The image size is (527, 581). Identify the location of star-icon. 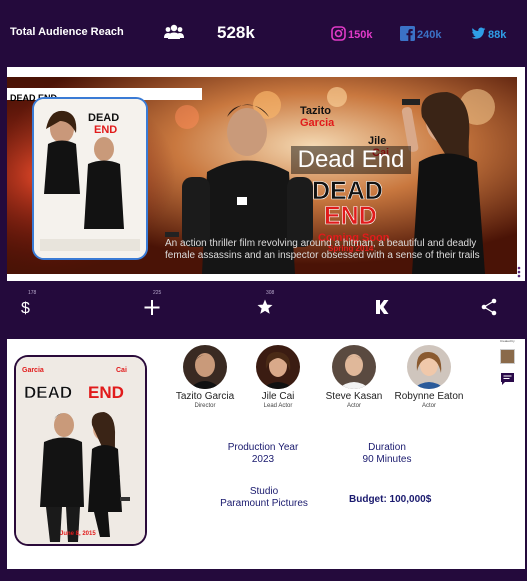
(265, 306).